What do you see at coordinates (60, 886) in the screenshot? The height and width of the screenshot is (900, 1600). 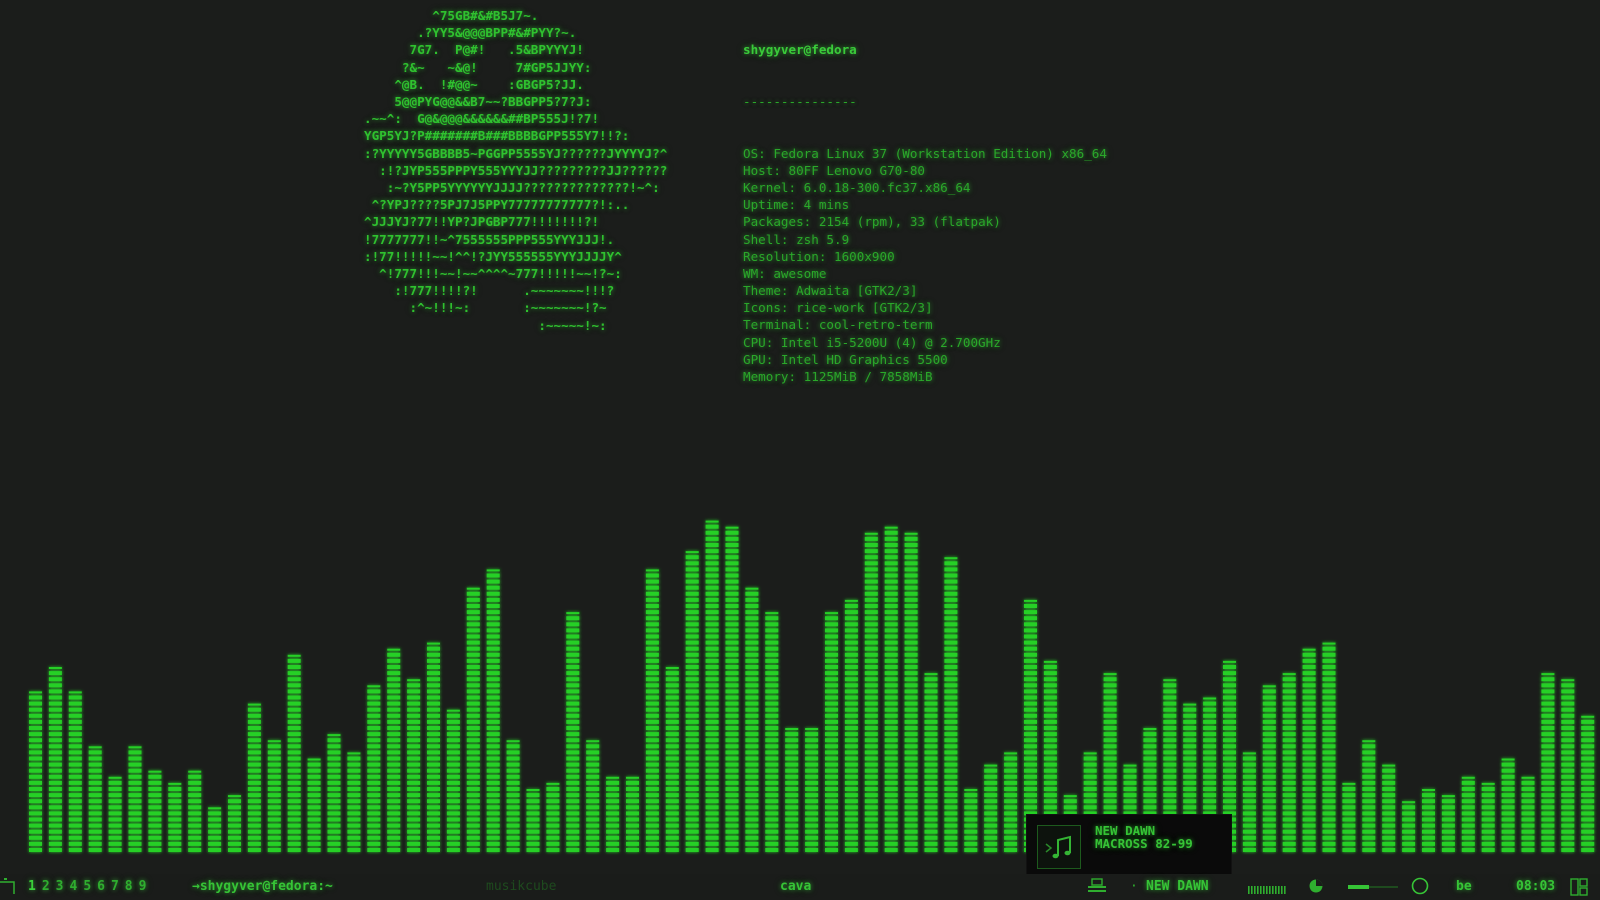 I see `workspace-tag-3: 3` at bounding box center [60, 886].